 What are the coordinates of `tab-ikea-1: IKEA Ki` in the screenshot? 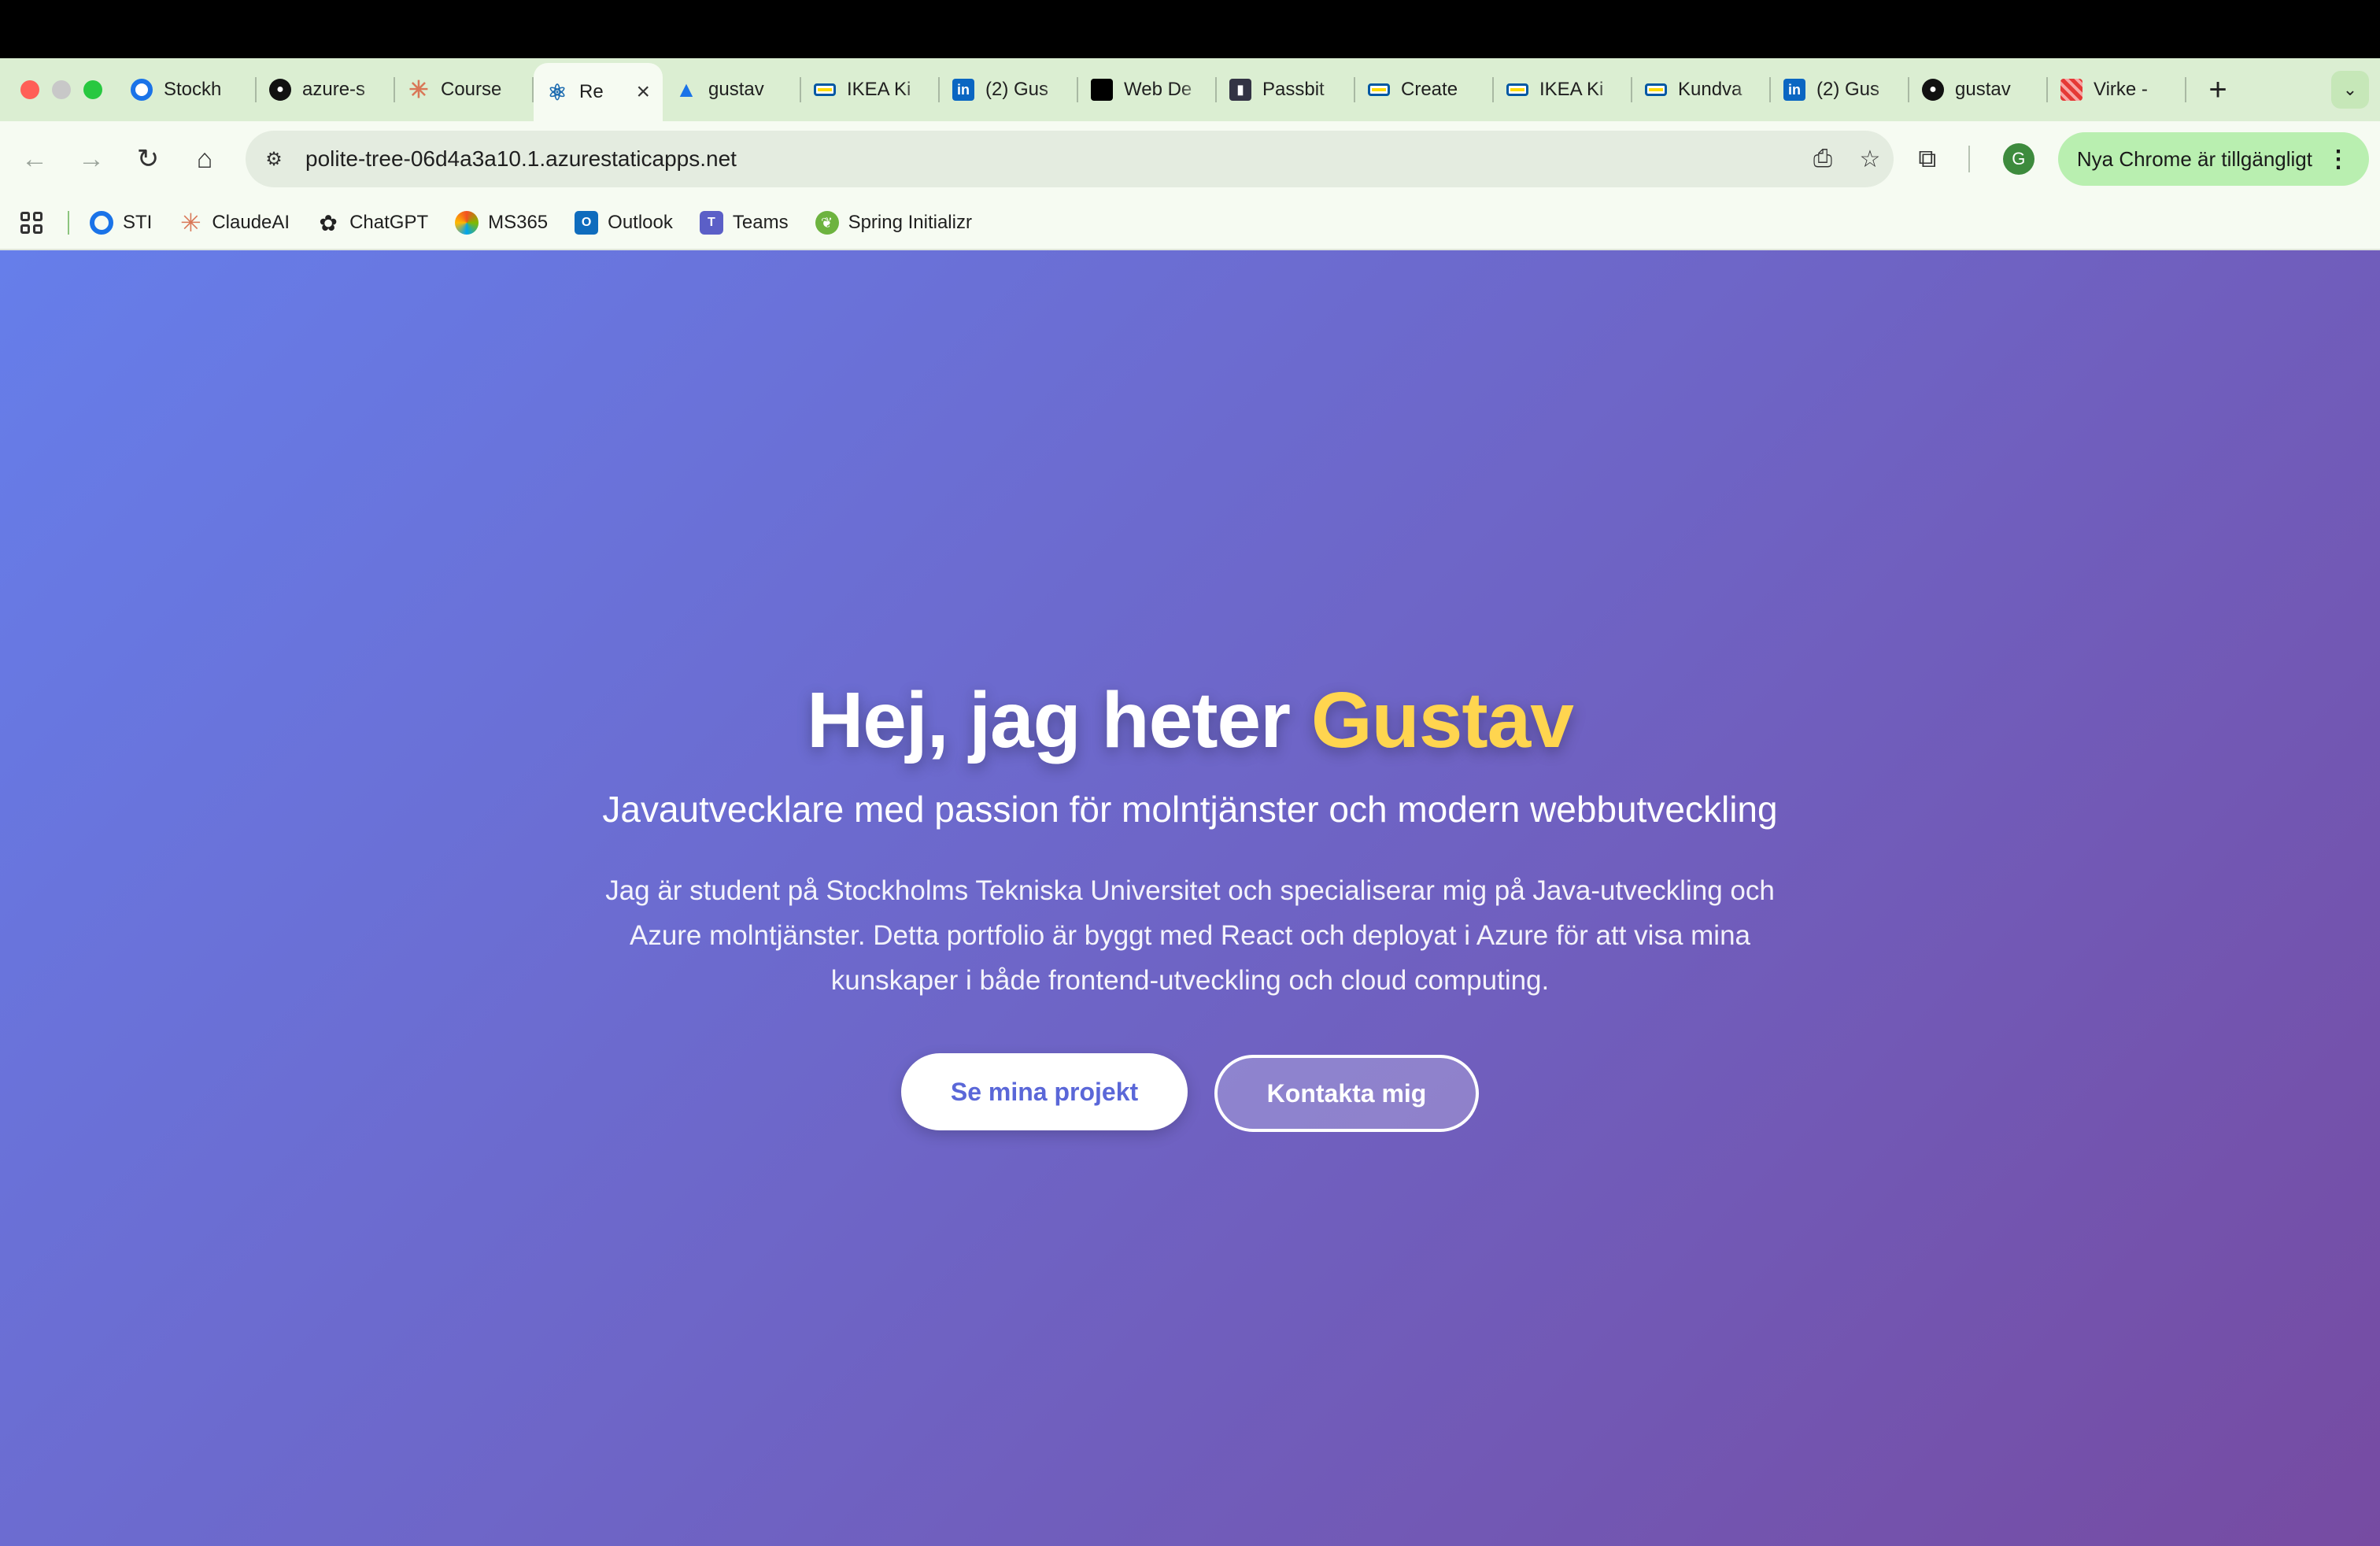 It's located at (870, 89).